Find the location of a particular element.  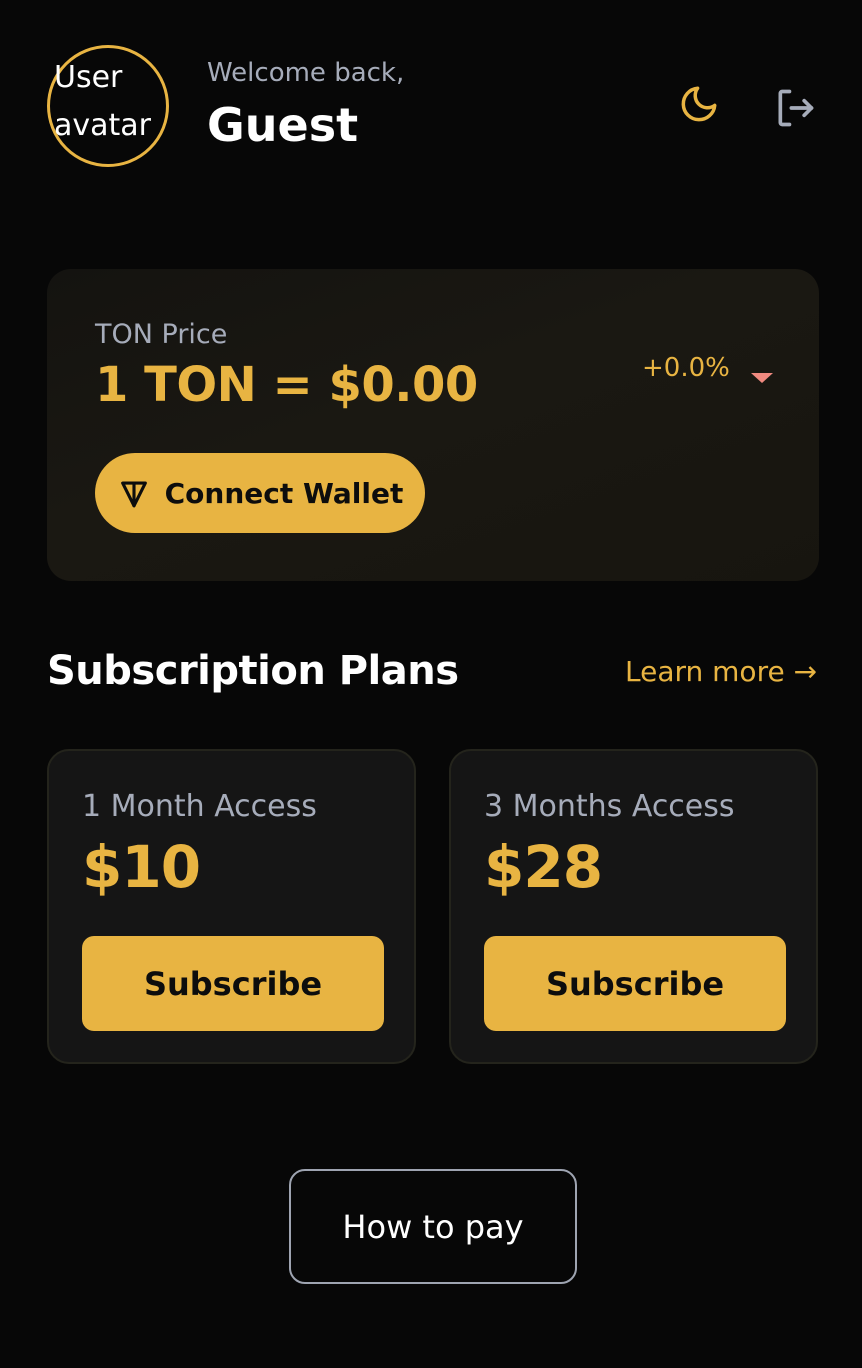

username: Guest is located at coordinates (283, 125).